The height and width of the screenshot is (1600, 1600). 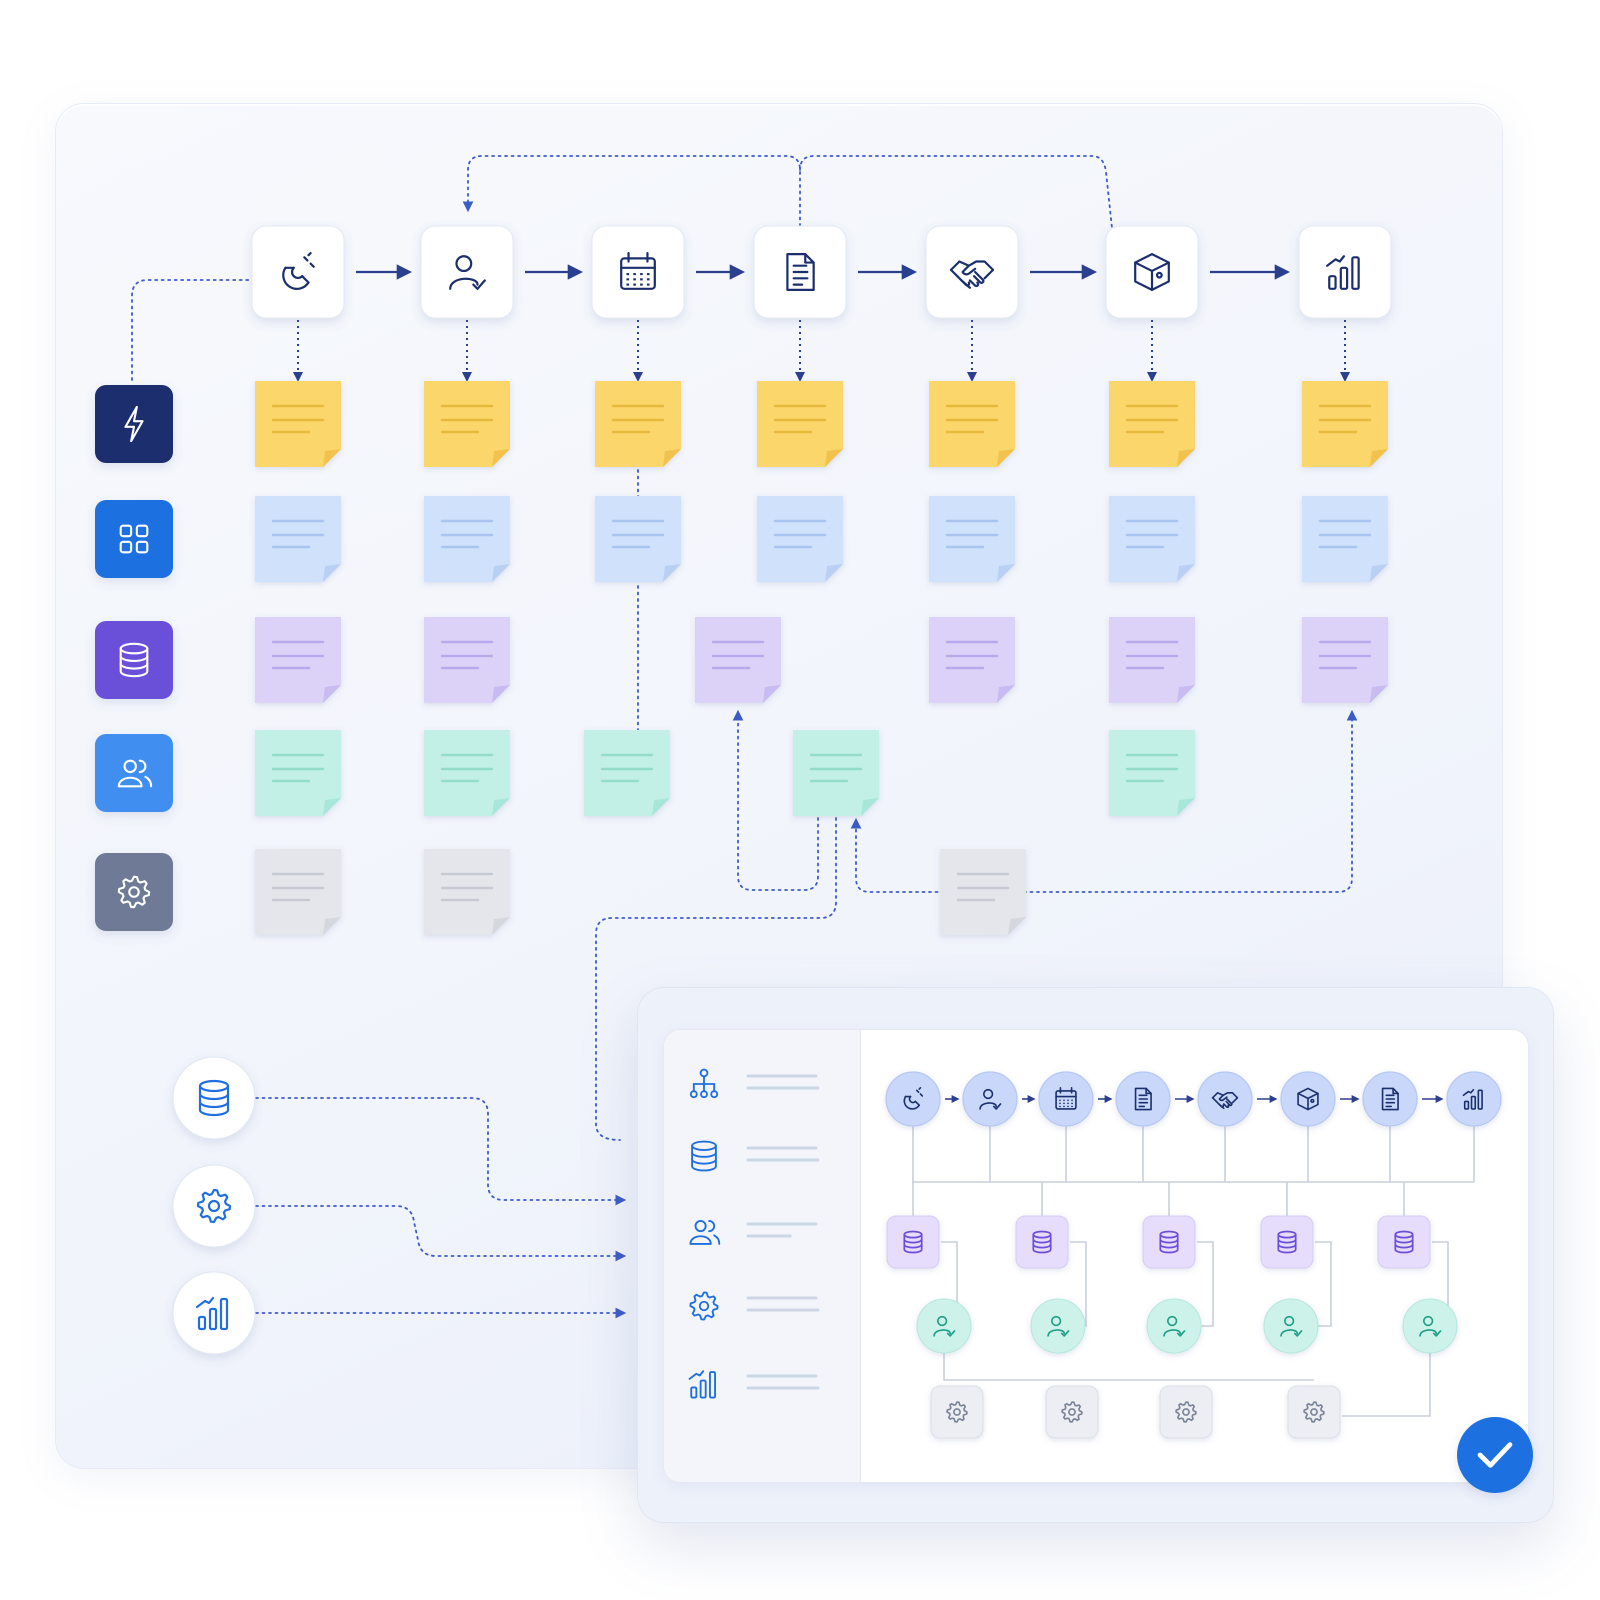 I want to click on trigger-link, so click(x=191, y=330).